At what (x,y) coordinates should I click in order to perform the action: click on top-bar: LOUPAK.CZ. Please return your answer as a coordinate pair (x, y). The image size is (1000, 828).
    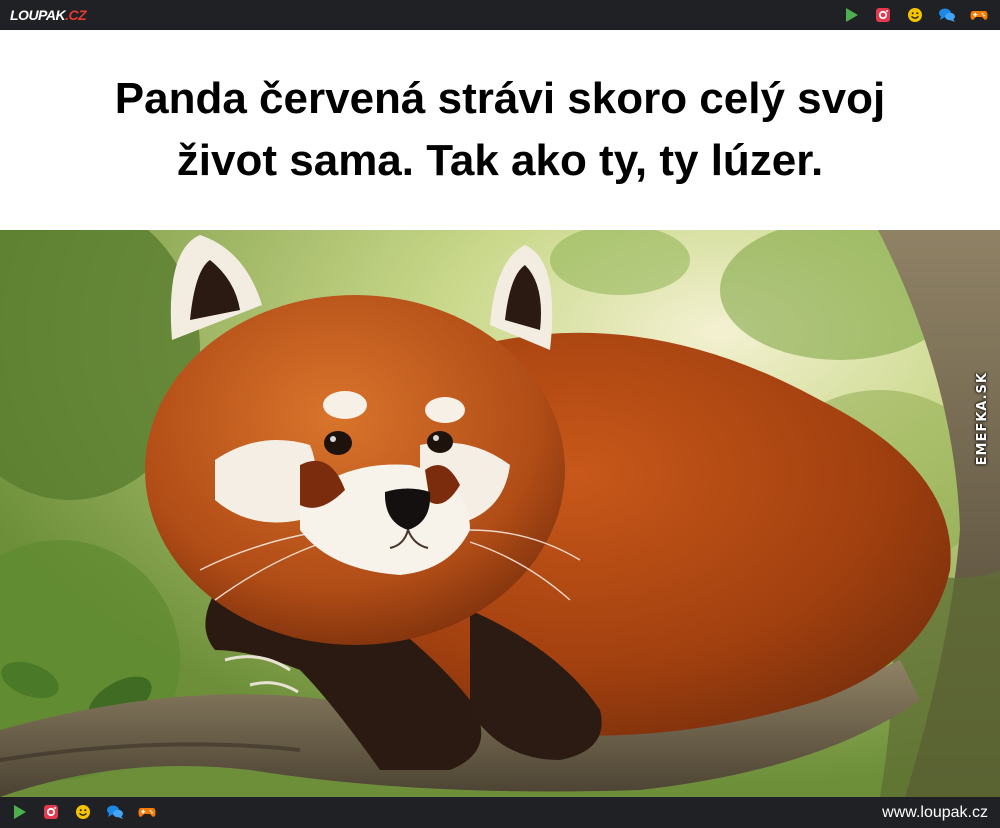
    Looking at the image, I should click on (500, 15).